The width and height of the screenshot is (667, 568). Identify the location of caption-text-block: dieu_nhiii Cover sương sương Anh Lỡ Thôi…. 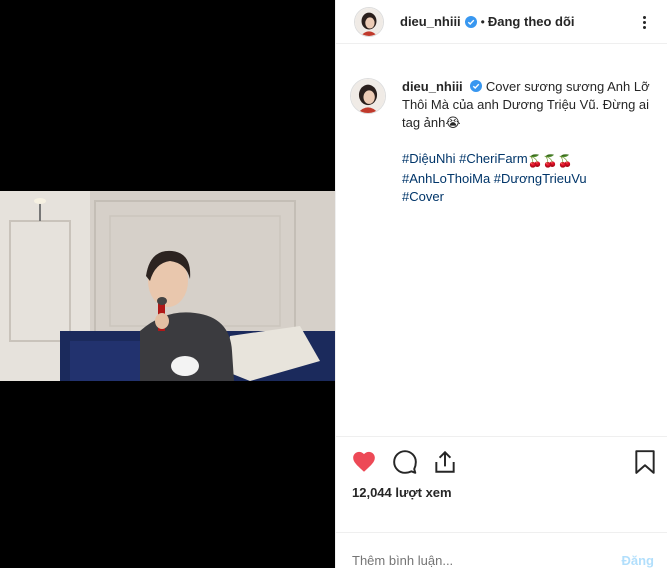
(527, 142).